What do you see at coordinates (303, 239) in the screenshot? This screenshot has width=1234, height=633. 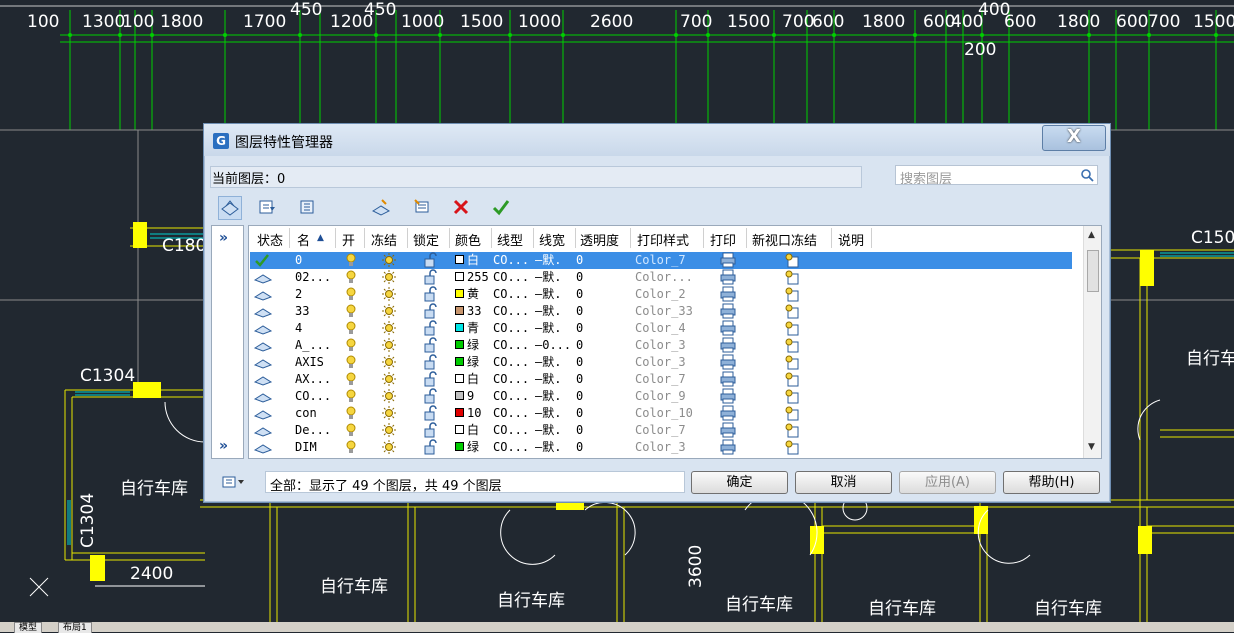 I see `col-header-name: 名` at bounding box center [303, 239].